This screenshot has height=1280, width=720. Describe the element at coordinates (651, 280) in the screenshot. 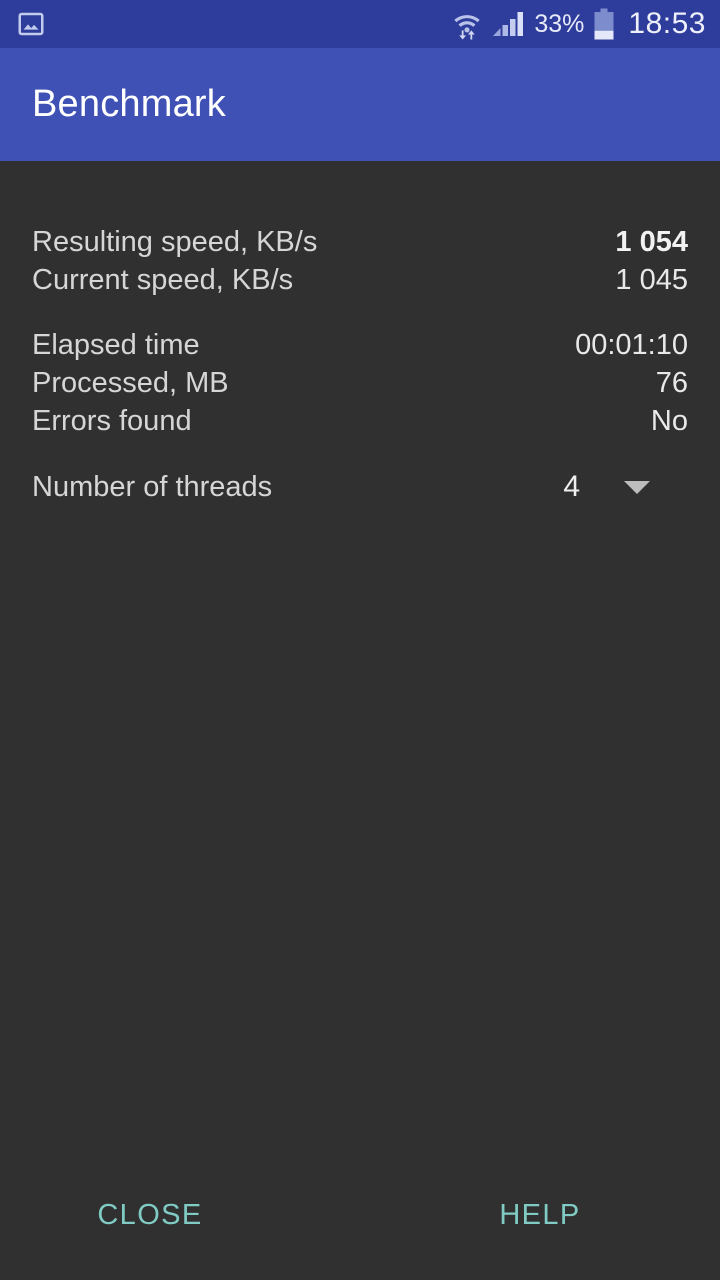

I see `stat-value: 1 045` at that location.